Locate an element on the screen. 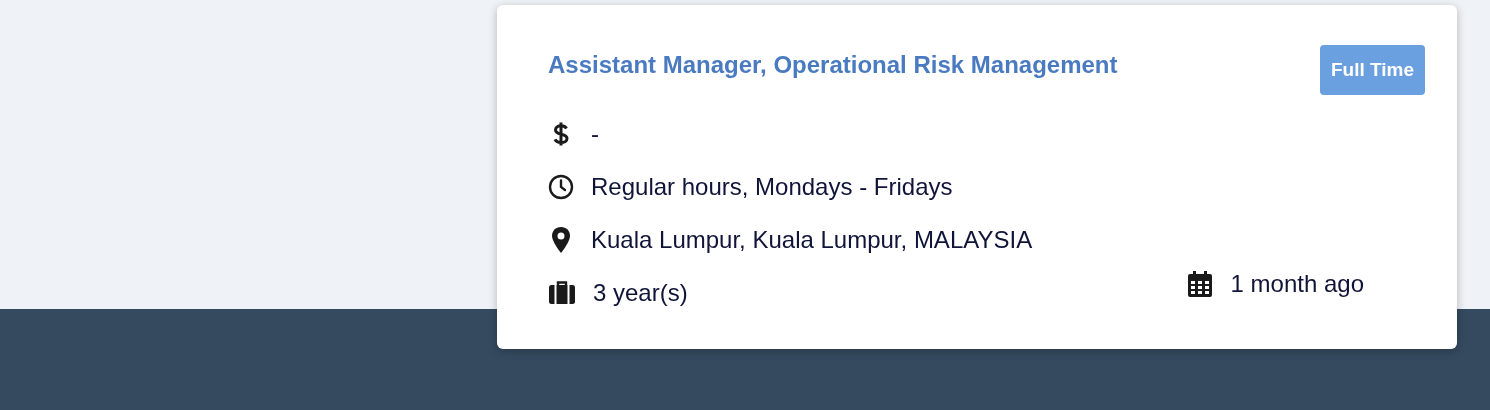  location-text: Kuala Lumpur, Kuala Lumpur, MALAYSIA is located at coordinates (812, 239).